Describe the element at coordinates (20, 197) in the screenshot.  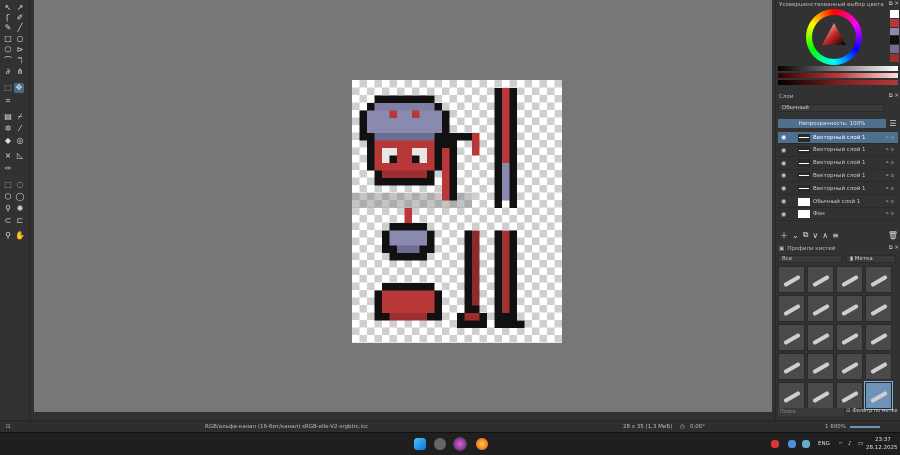
I see `freehand-select-icon: ◯` at that location.